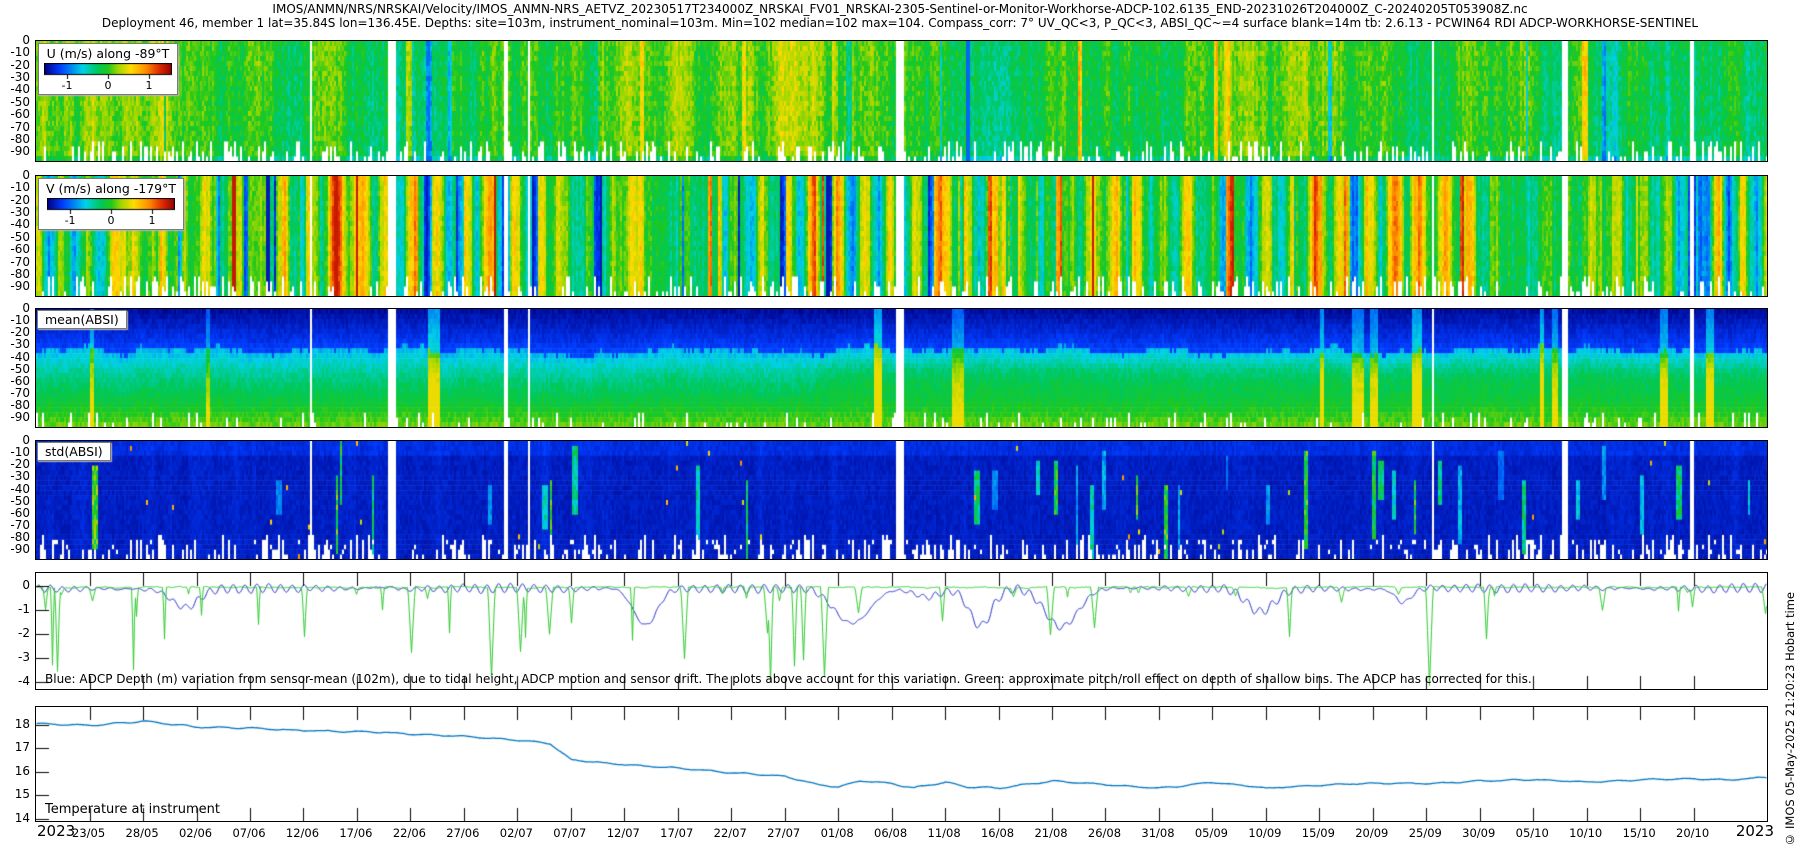 This screenshot has width=1800, height=850. Describe the element at coordinates (249, 833) in the screenshot. I see `x-tick-label: 07/06` at that location.